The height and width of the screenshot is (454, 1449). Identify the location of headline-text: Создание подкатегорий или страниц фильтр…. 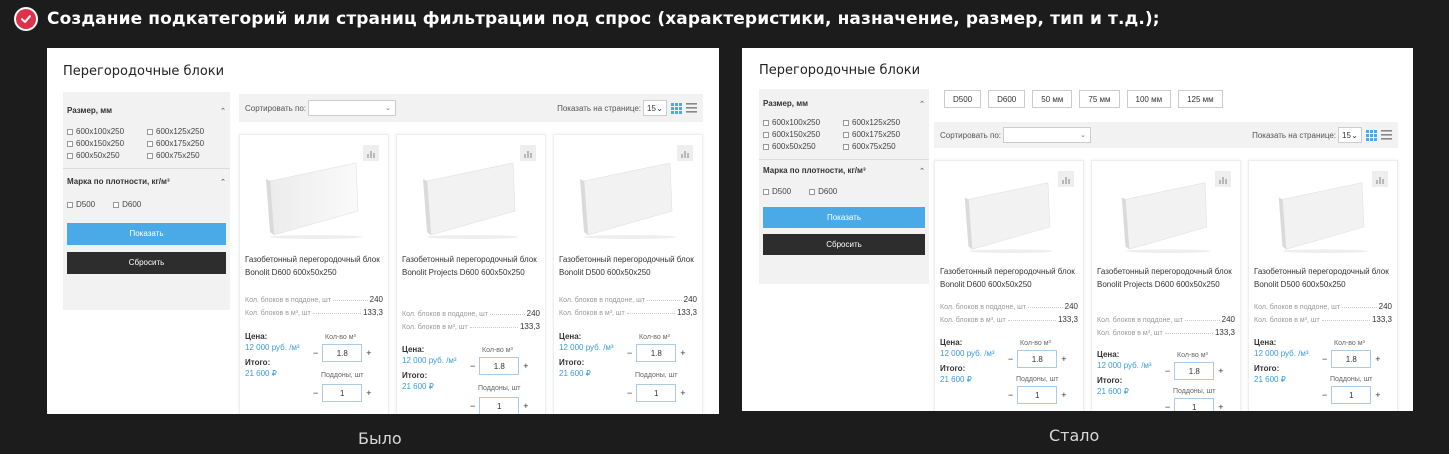
(603, 19).